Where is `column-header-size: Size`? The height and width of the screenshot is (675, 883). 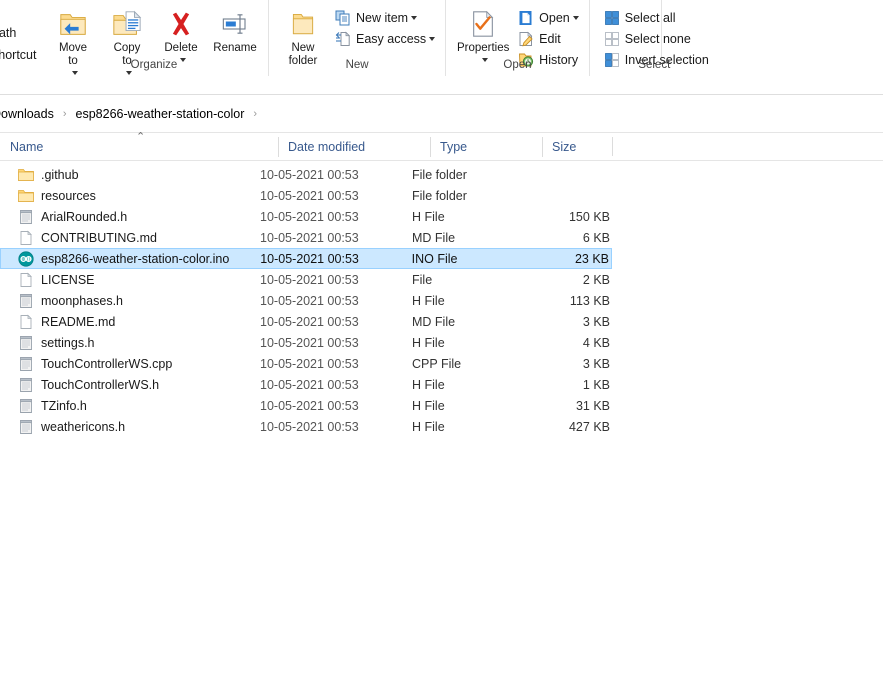 column-header-size: Size is located at coordinates (577, 147).